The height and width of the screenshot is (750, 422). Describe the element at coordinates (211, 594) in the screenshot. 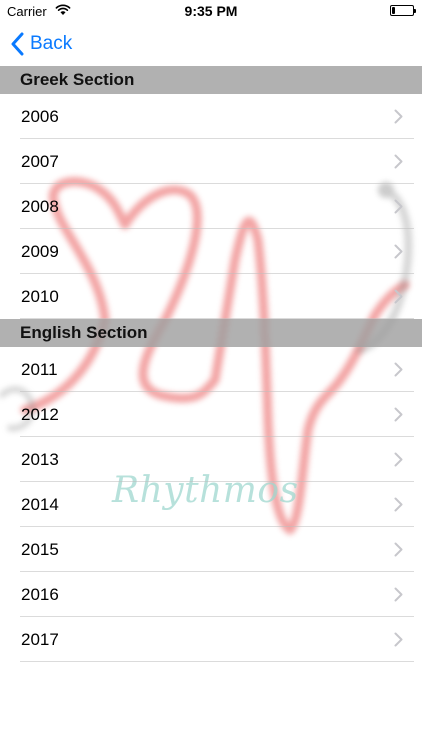

I see `table-row: 2016` at that location.